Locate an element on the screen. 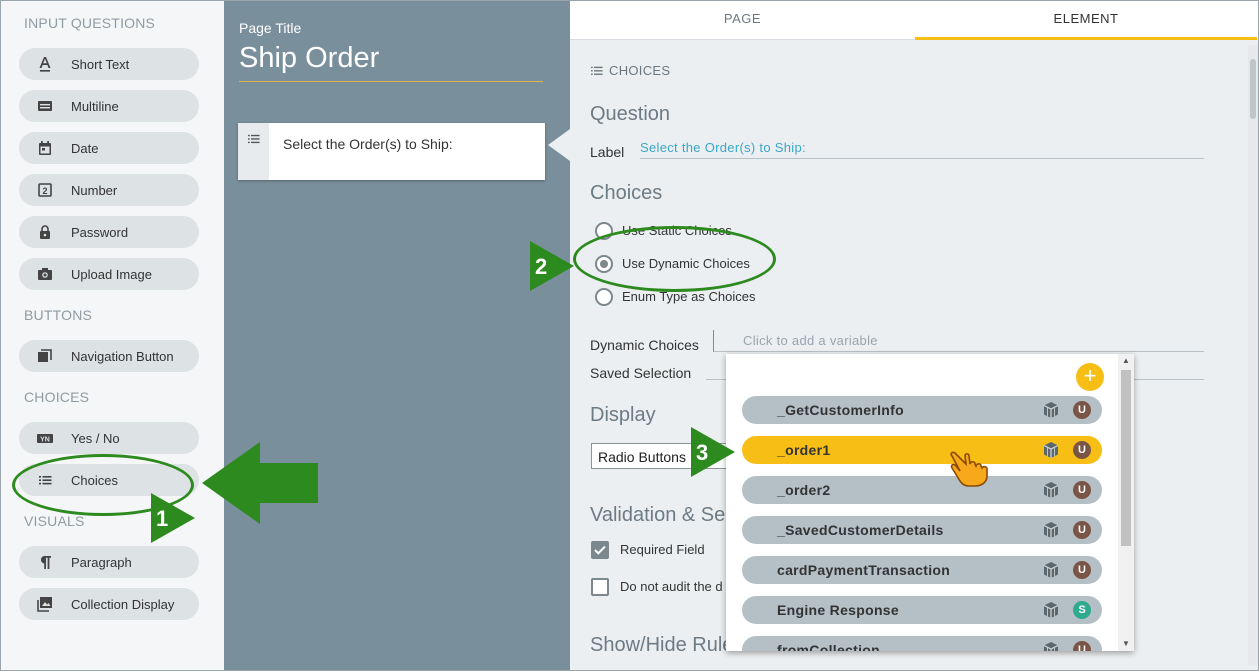  variable-item: _order1 U is located at coordinates (922, 450).